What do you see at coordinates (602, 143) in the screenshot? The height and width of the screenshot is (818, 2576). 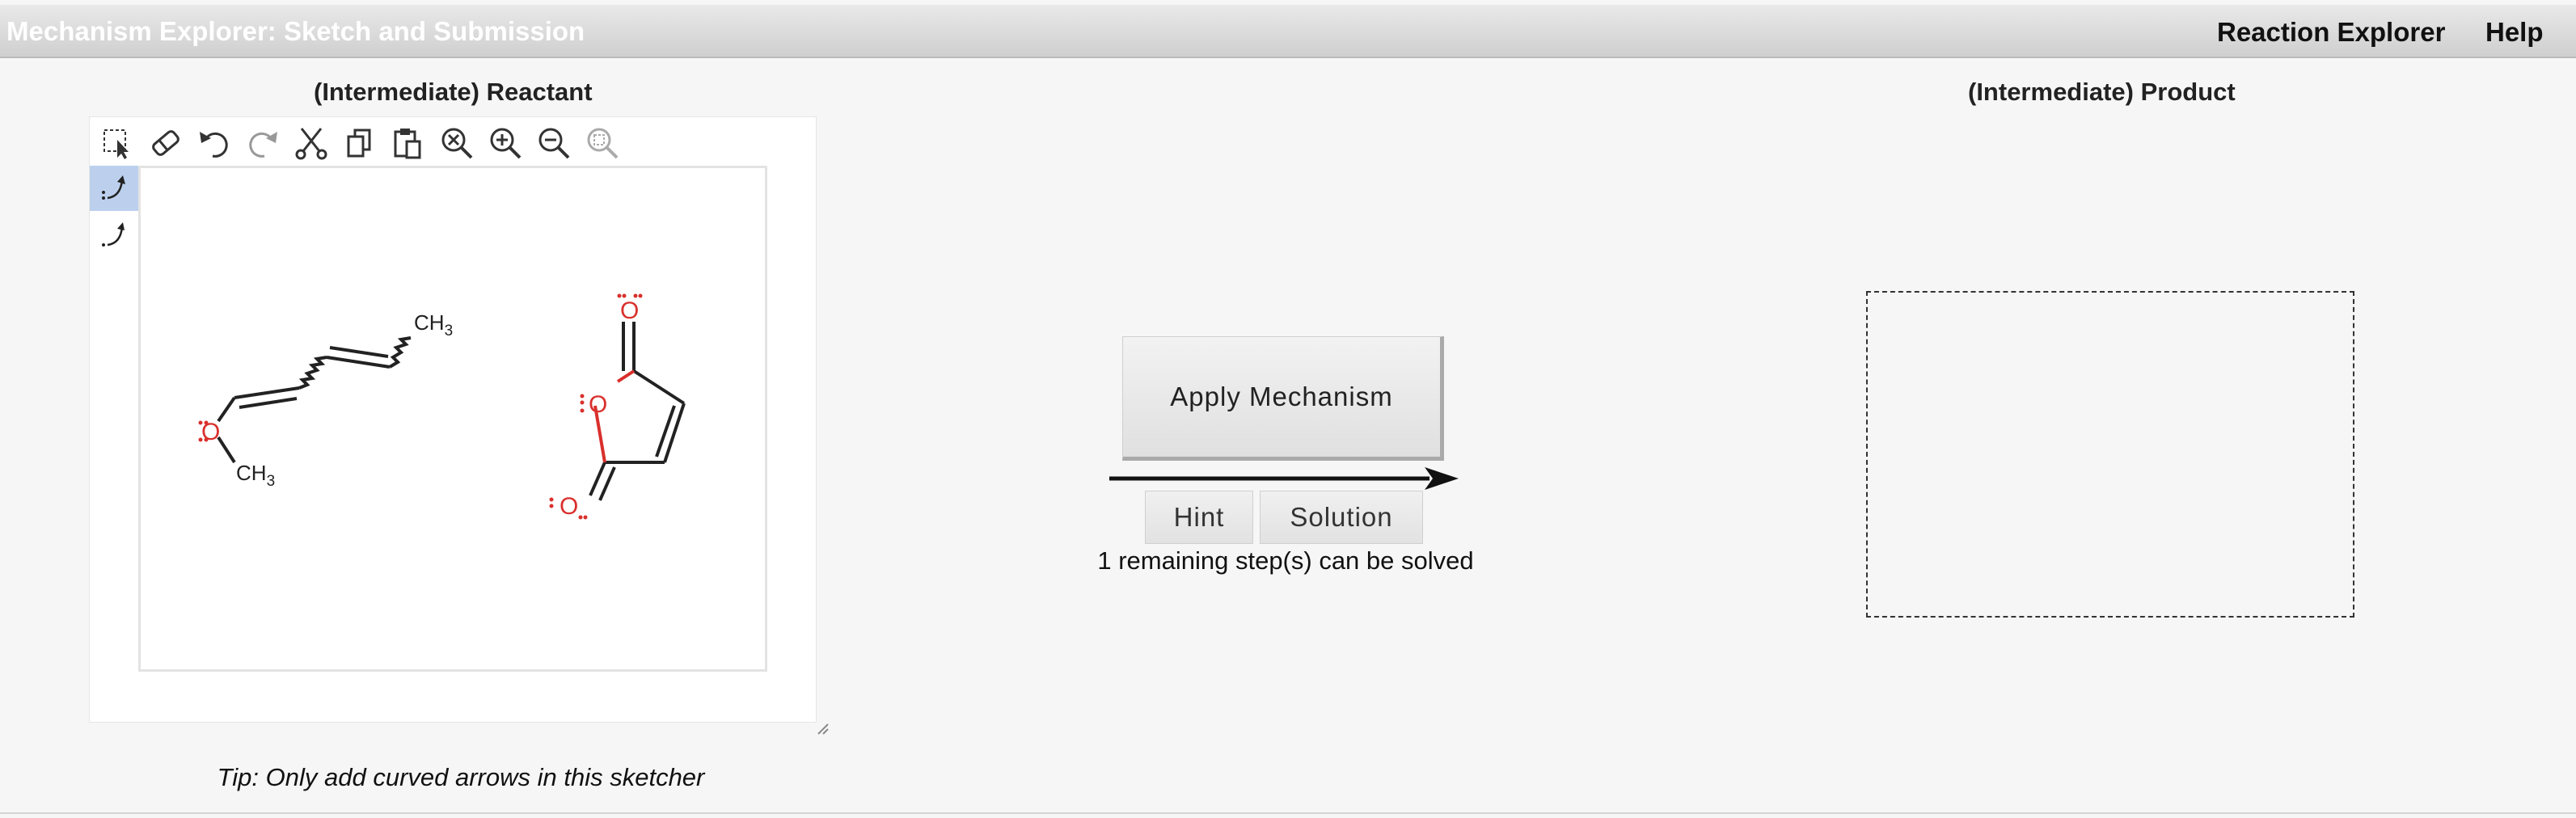 I see `zoom-fit-icon` at bounding box center [602, 143].